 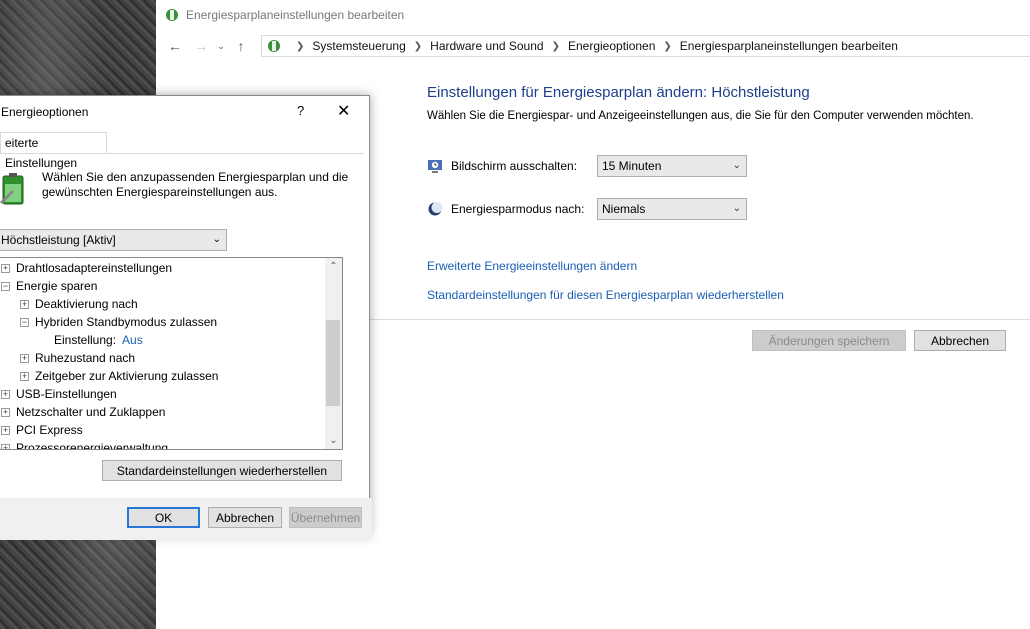 What do you see at coordinates (611, 46) in the screenshot?
I see `breadcrumb-energieoptionen: Energieoptionen` at bounding box center [611, 46].